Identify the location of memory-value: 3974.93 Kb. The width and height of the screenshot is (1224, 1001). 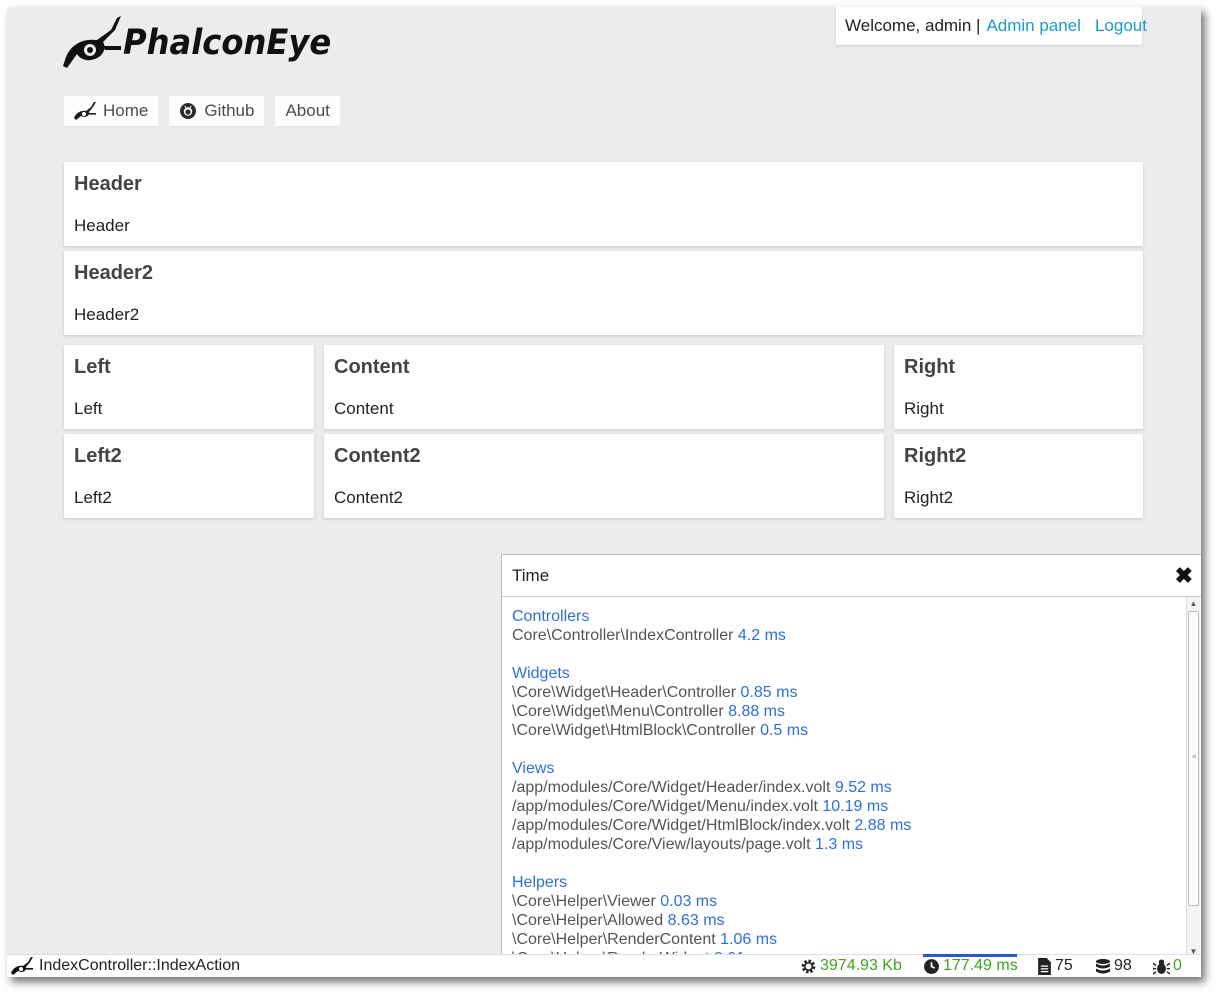
(861, 965).